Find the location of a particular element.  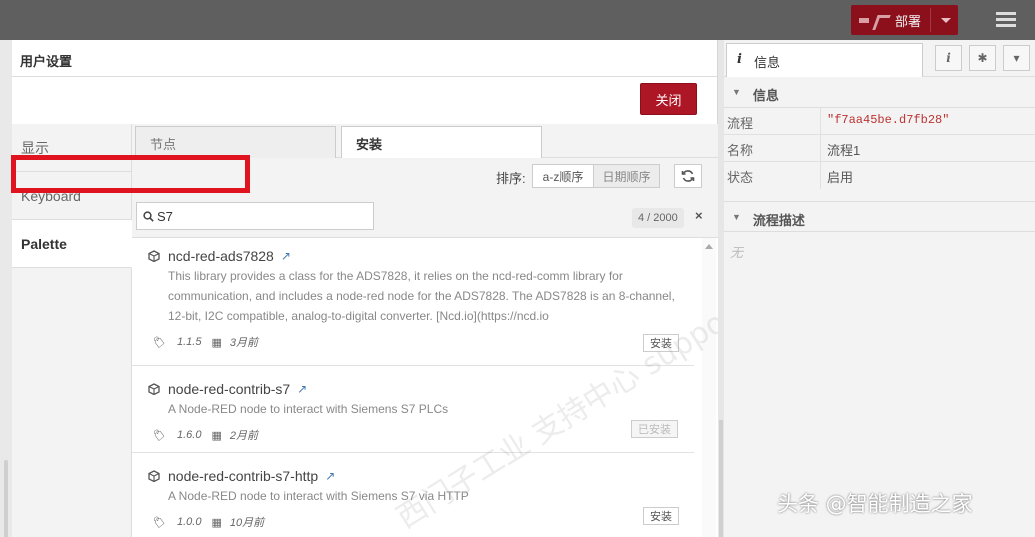

tab-info-label: 信息 is located at coordinates (766, 62).